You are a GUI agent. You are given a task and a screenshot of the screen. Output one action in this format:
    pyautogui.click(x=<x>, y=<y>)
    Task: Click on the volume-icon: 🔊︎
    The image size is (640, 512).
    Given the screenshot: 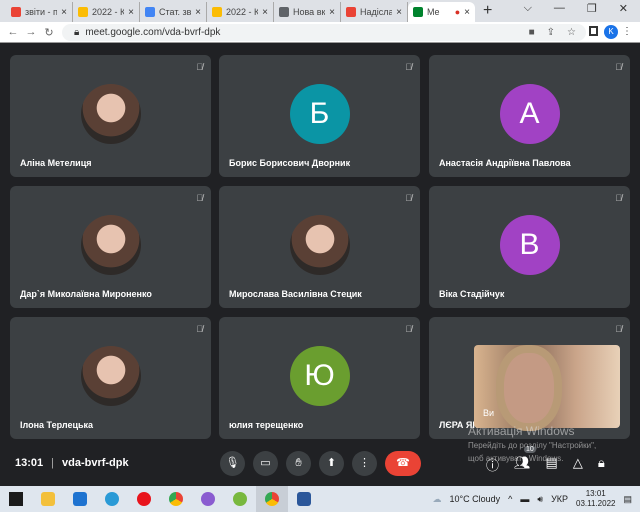 What is the action you would take?
    pyautogui.click(x=540, y=499)
    